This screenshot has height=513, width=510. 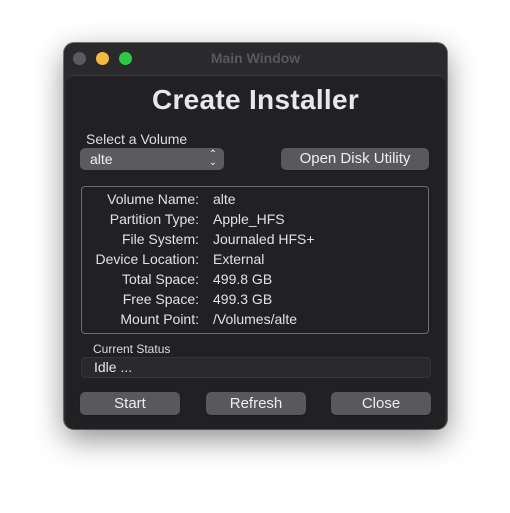 What do you see at coordinates (255, 99) in the screenshot?
I see `page-title: Create Installer` at bounding box center [255, 99].